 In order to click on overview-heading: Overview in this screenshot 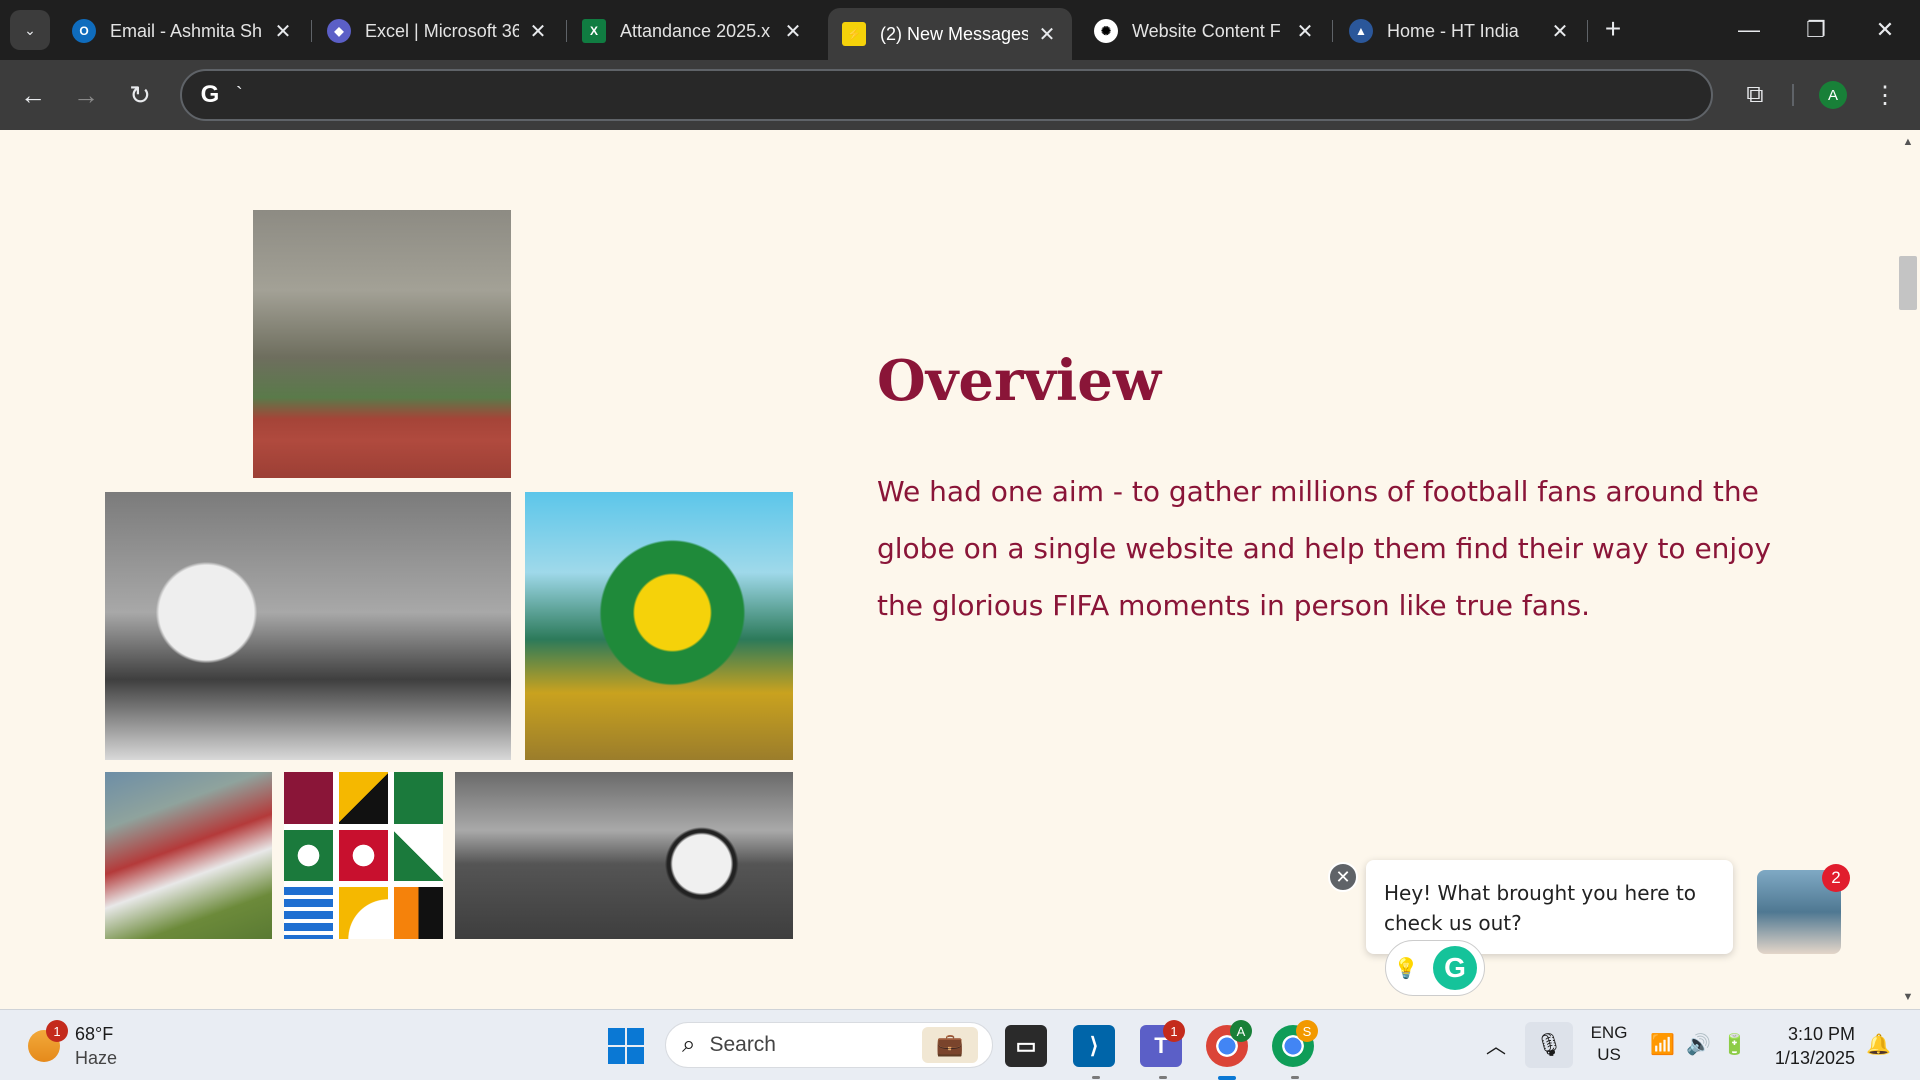, I will do `click(1019, 381)`.